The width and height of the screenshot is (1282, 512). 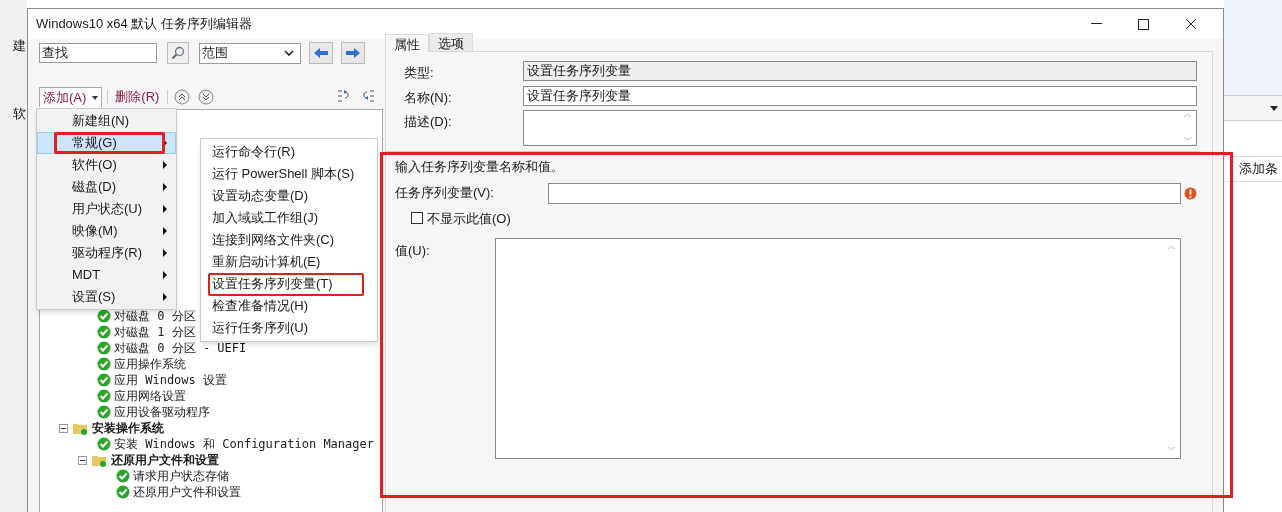 I want to click on search-icon, so click(x=178, y=53).